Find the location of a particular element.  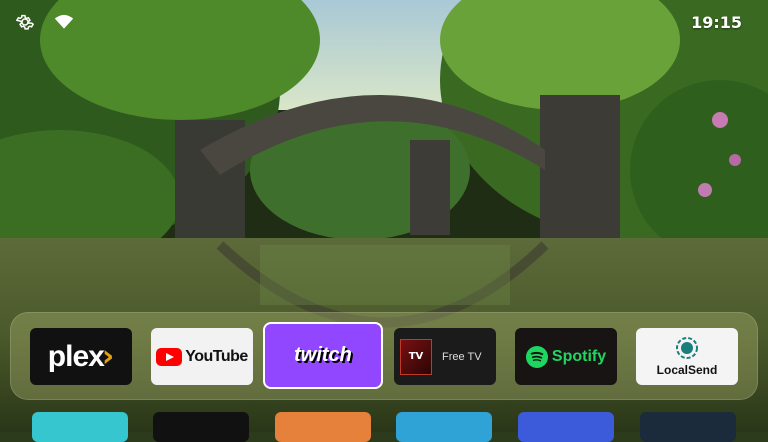

gear-icon is located at coordinates (25, 22).